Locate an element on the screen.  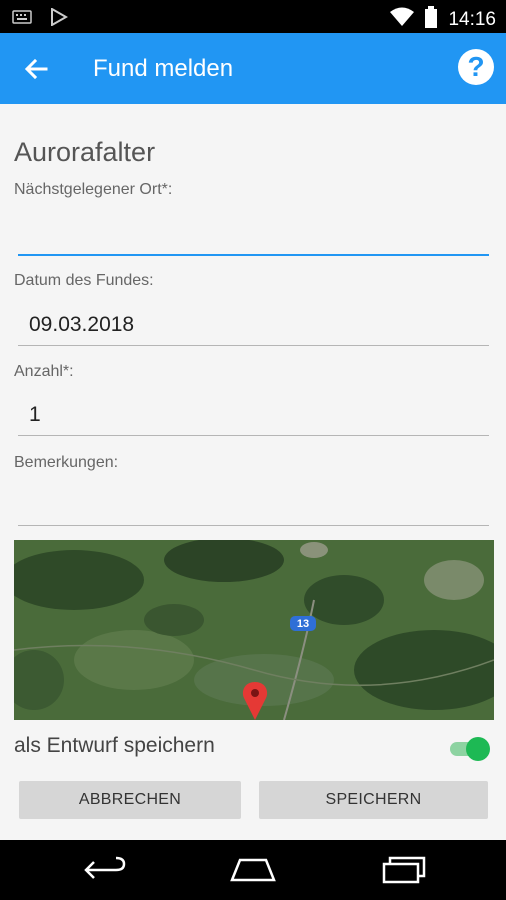
count-underline is located at coordinates (253, 435).